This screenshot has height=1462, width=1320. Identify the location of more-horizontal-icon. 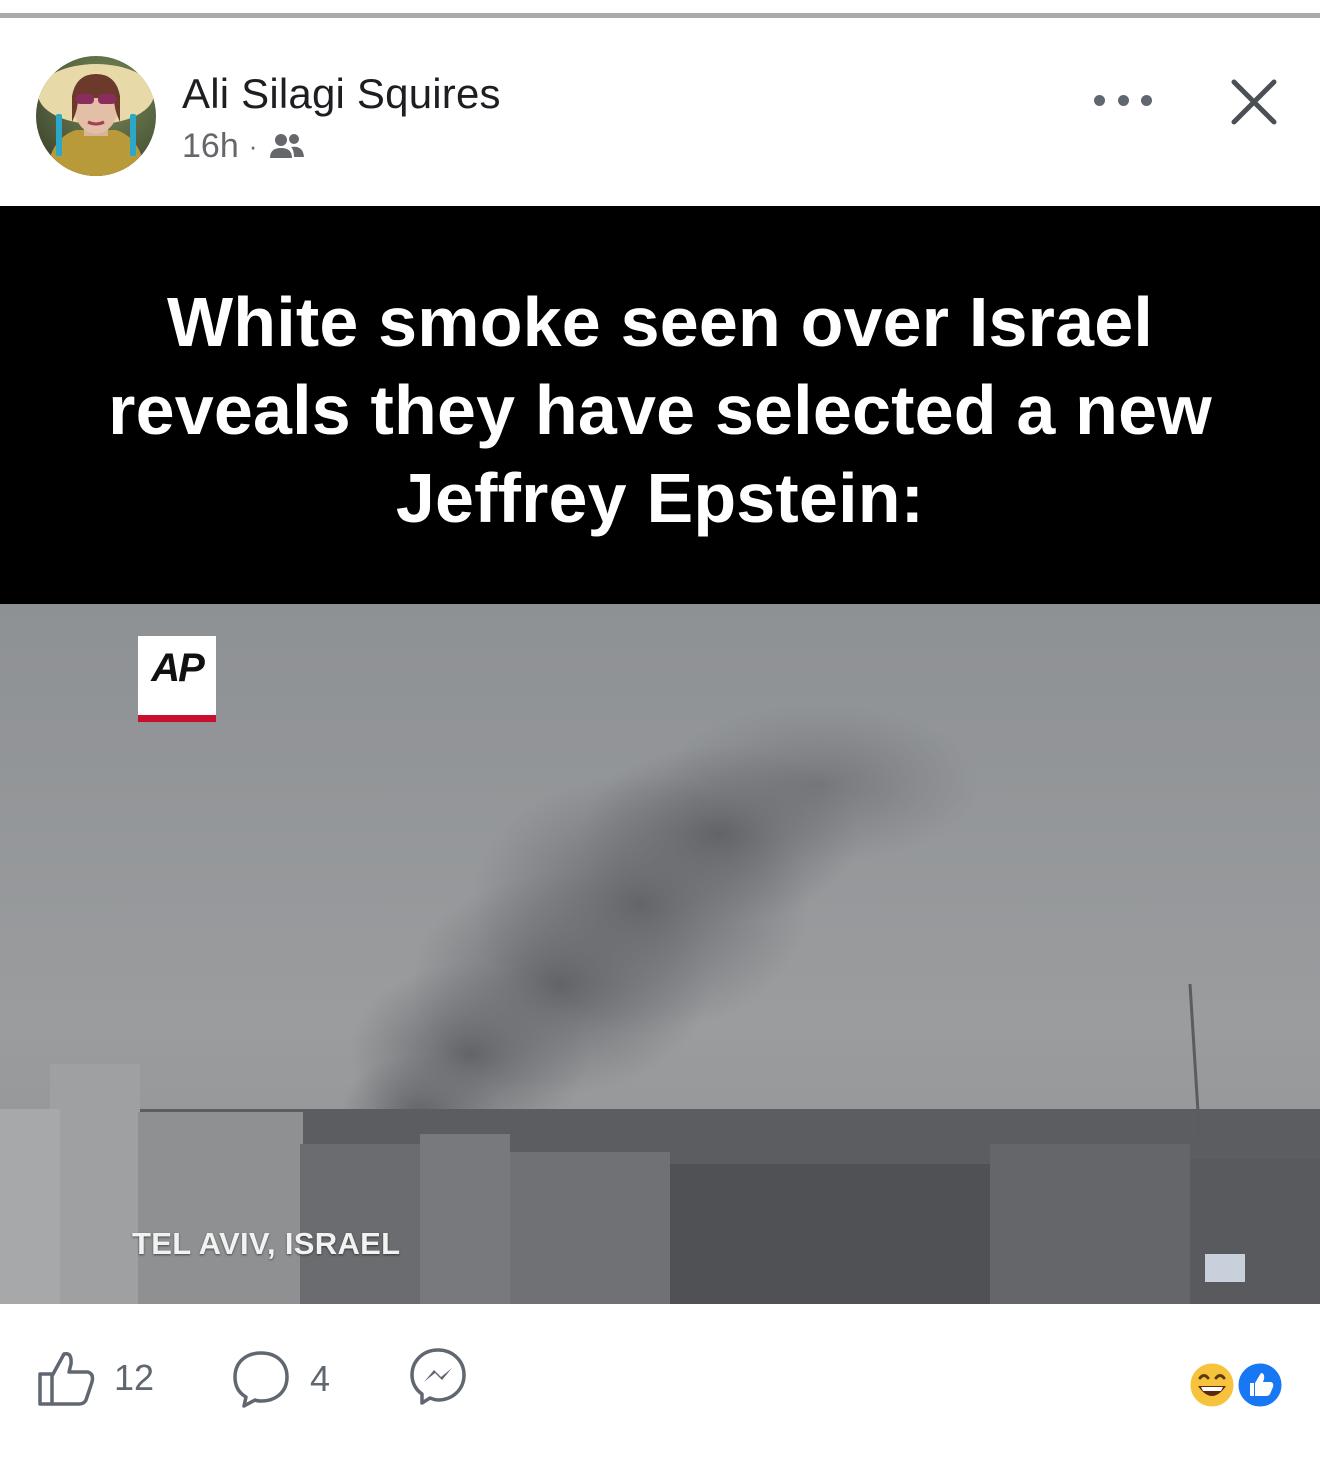
(1099, 100).